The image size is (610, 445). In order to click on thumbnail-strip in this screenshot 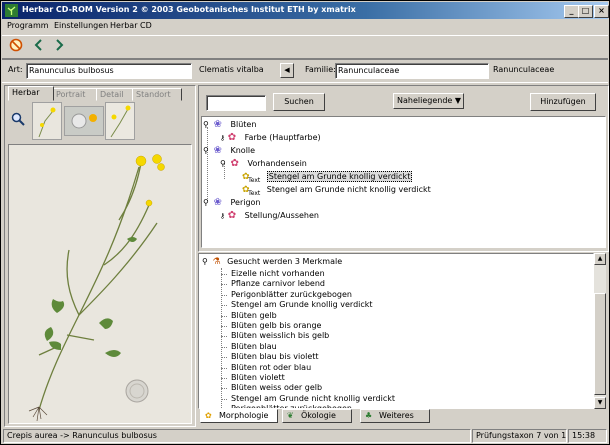, I will do `click(100, 120)`.